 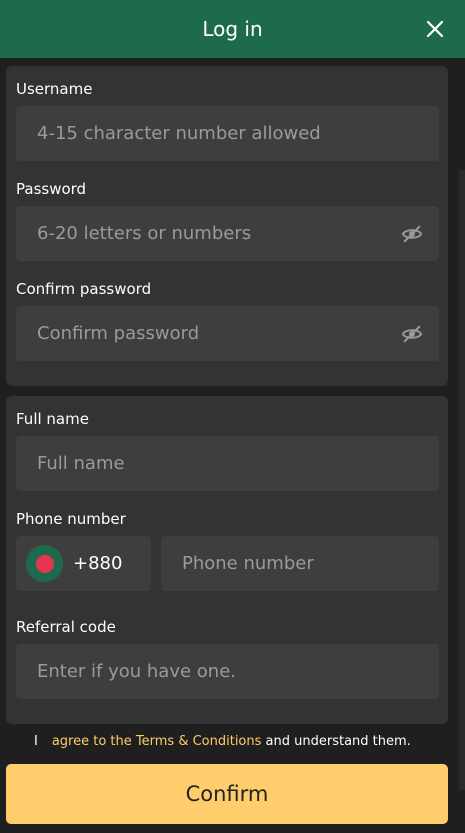 I want to click on country-code-value: +880, so click(x=98, y=563).